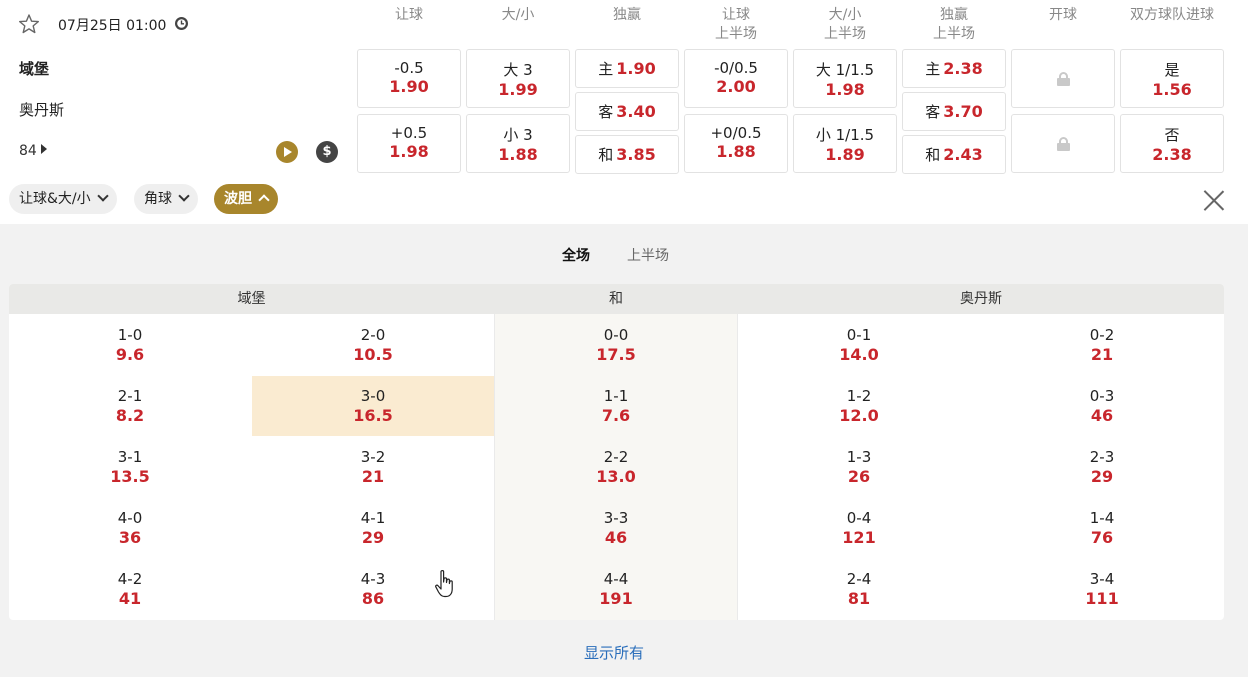 The height and width of the screenshot is (677, 1248). What do you see at coordinates (373, 598) in the screenshot?
I see `score-odds: 86` at bounding box center [373, 598].